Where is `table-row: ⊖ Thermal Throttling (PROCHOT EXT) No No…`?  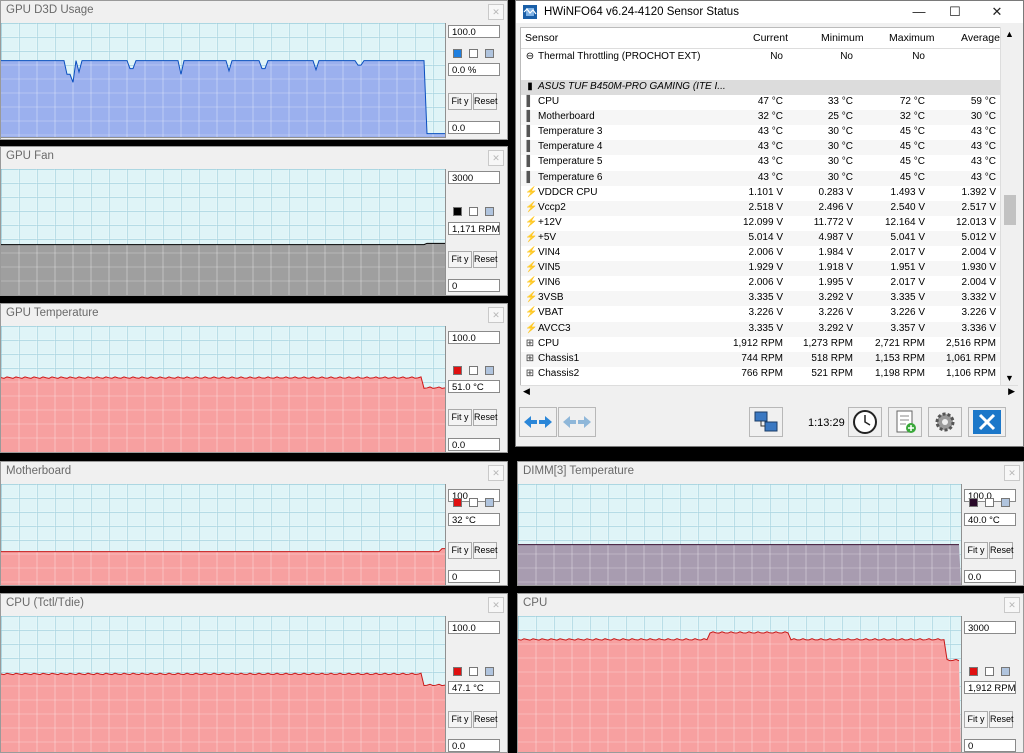
table-row: ⊖ Thermal Throttling (PROCHOT EXT) No No… is located at coordinates (761, 57).